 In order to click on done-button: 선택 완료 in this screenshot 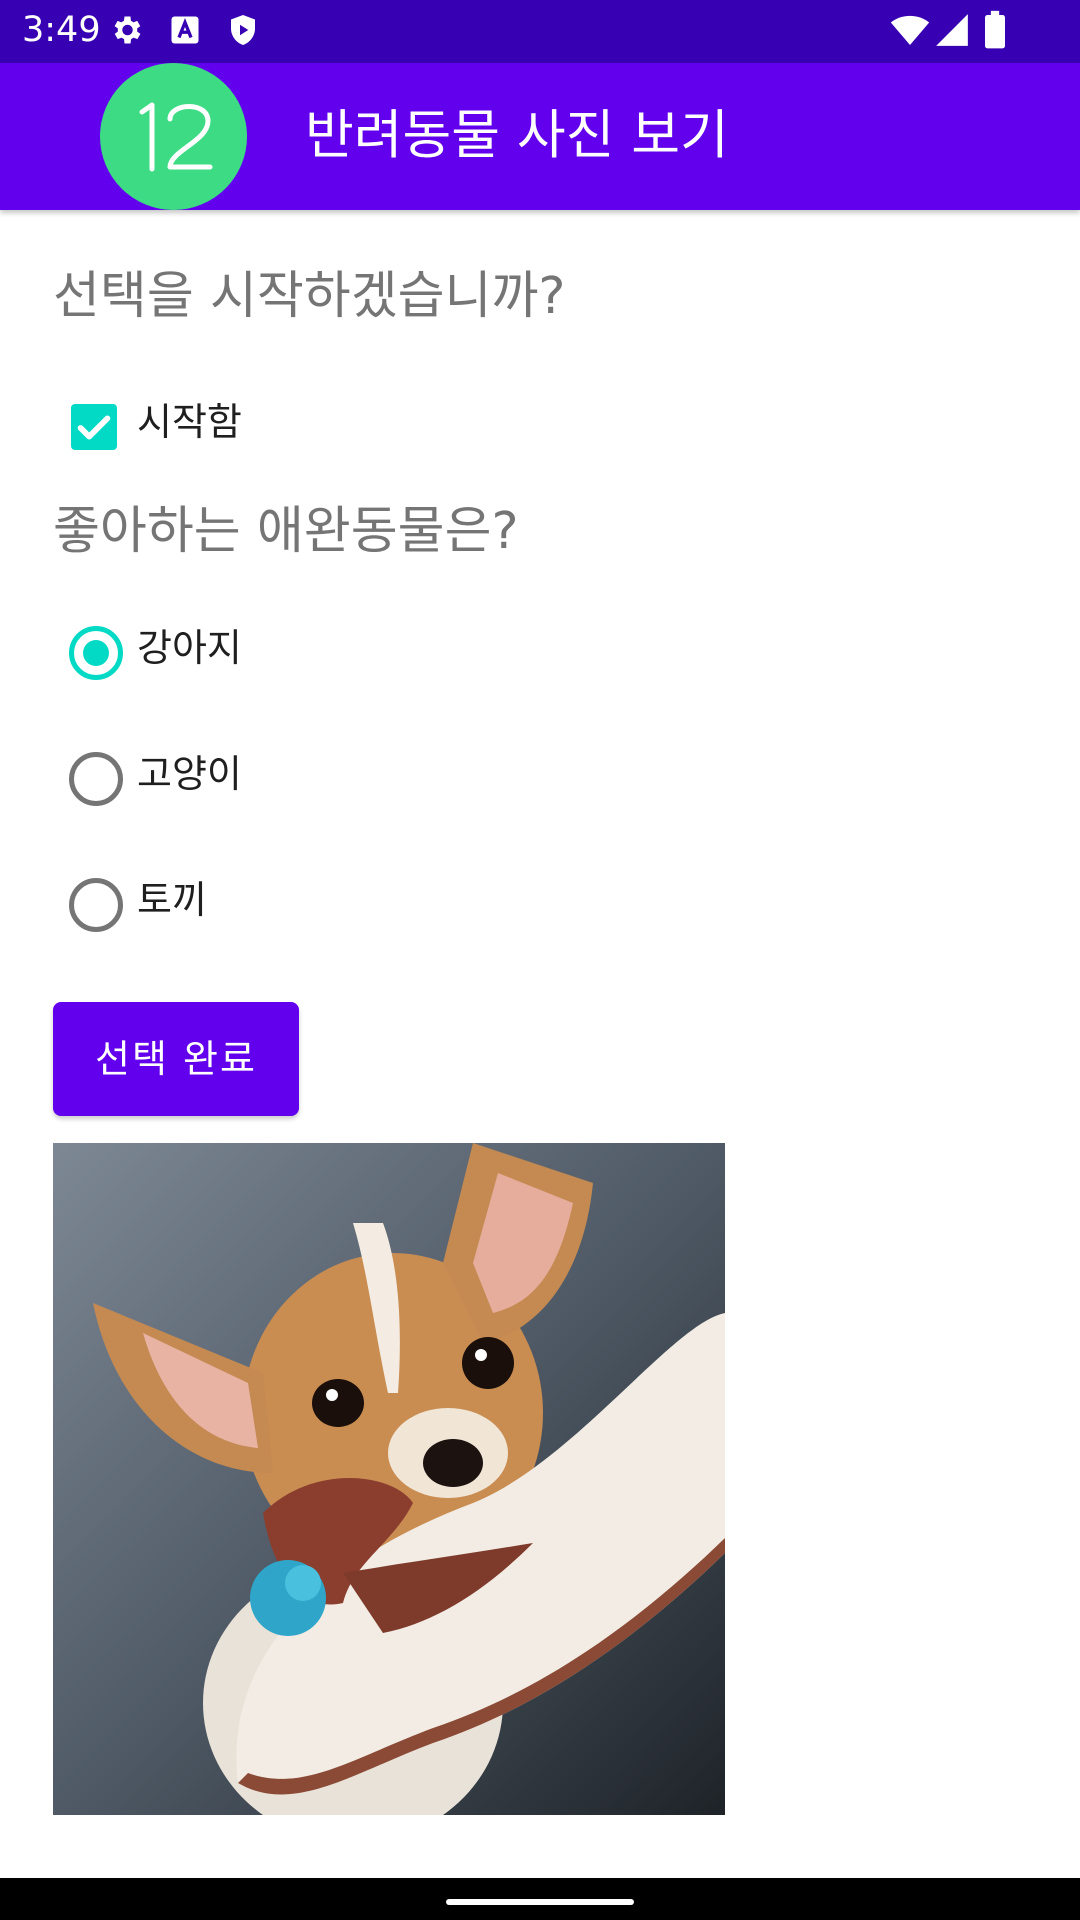, I will do `click(176, 1059)`.